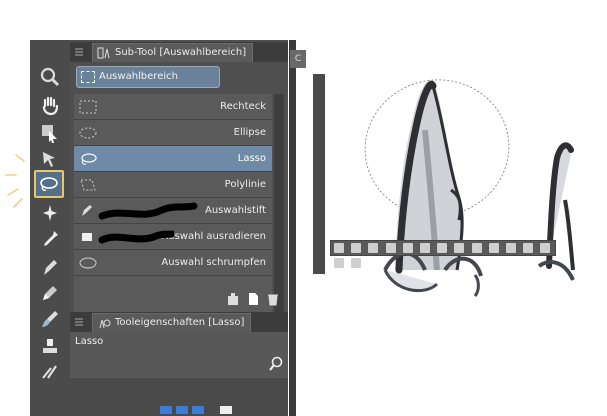 This screenshot has height=416, width=607. I want to click on subtool-item-rectangle: Rechteck, so click(173, 107).